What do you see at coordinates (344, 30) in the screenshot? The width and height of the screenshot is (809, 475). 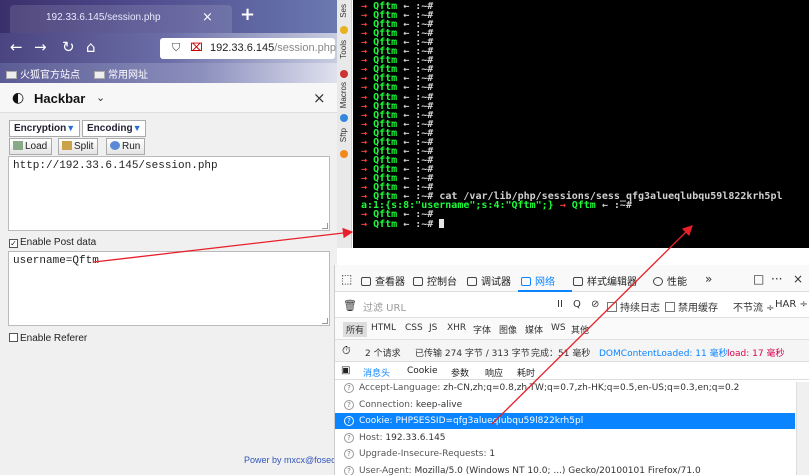 I see `star-icon` at bounding box center [344, 30].